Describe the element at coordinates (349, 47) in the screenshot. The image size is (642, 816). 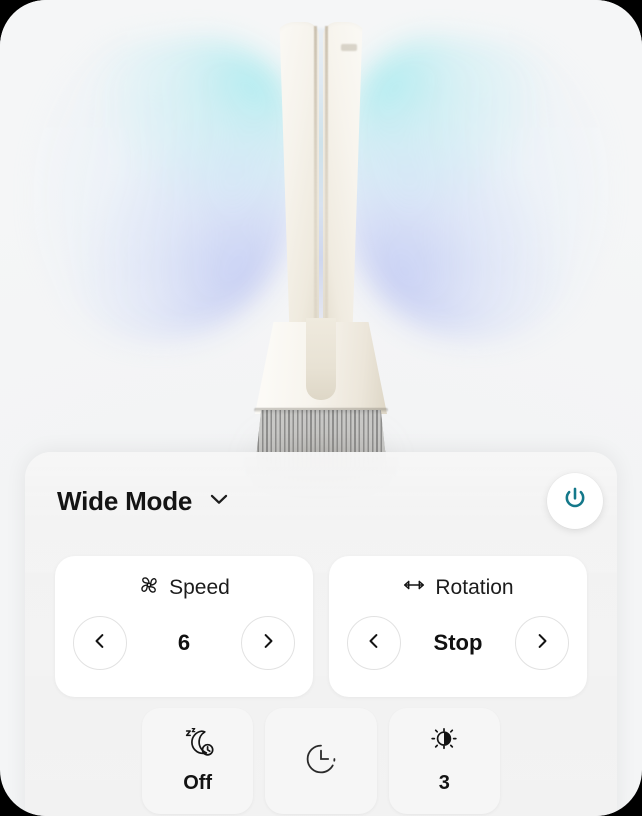
I see `brand-logo` at that location.